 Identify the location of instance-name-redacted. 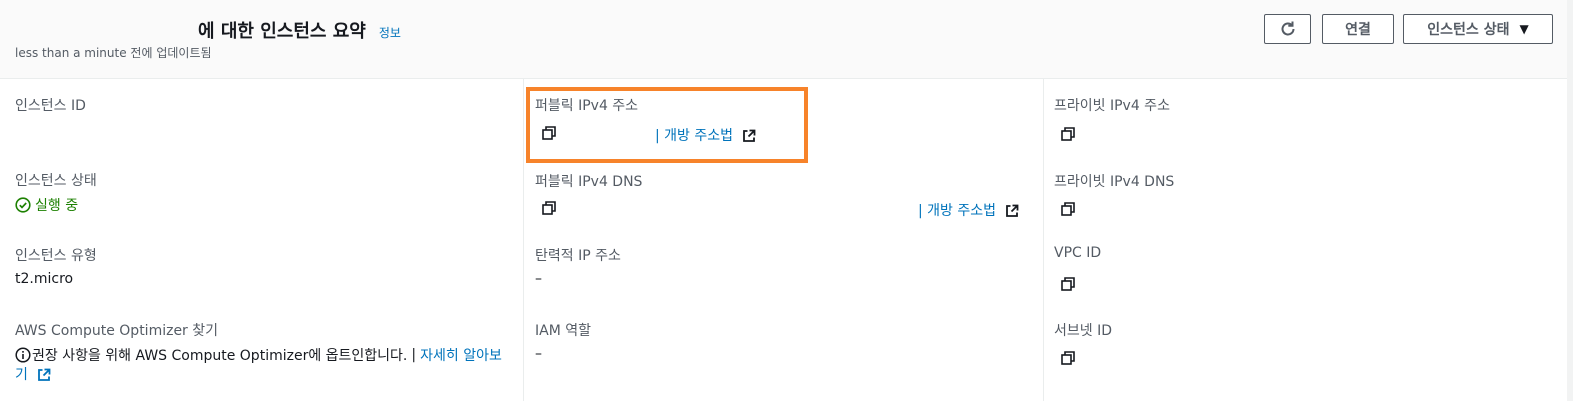
(106, 27).